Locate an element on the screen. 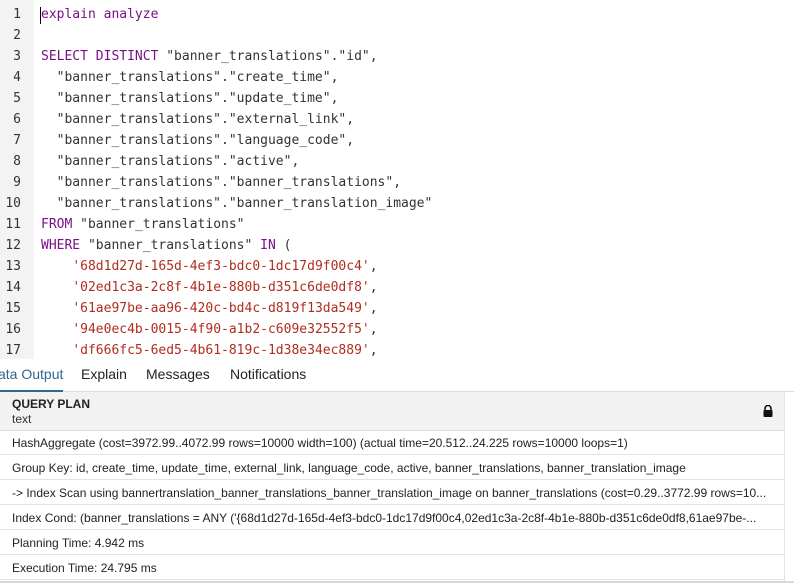 The image size is (794, 583). sql-keyword: IN is located at coordinates (268, 245).